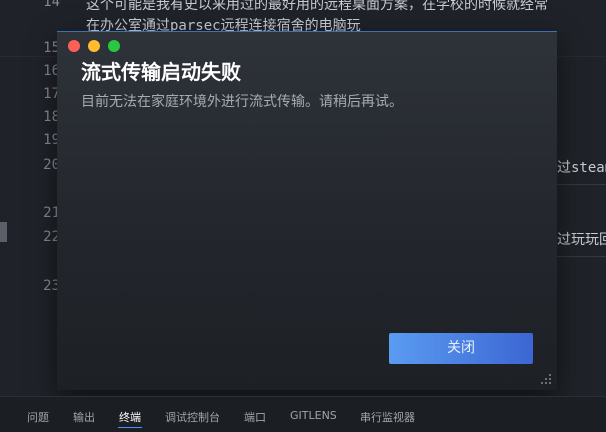 The width and height of the screenshot is (606, 432). I want to click on tab-debug-console: 调试控制台, so click(192, 417).